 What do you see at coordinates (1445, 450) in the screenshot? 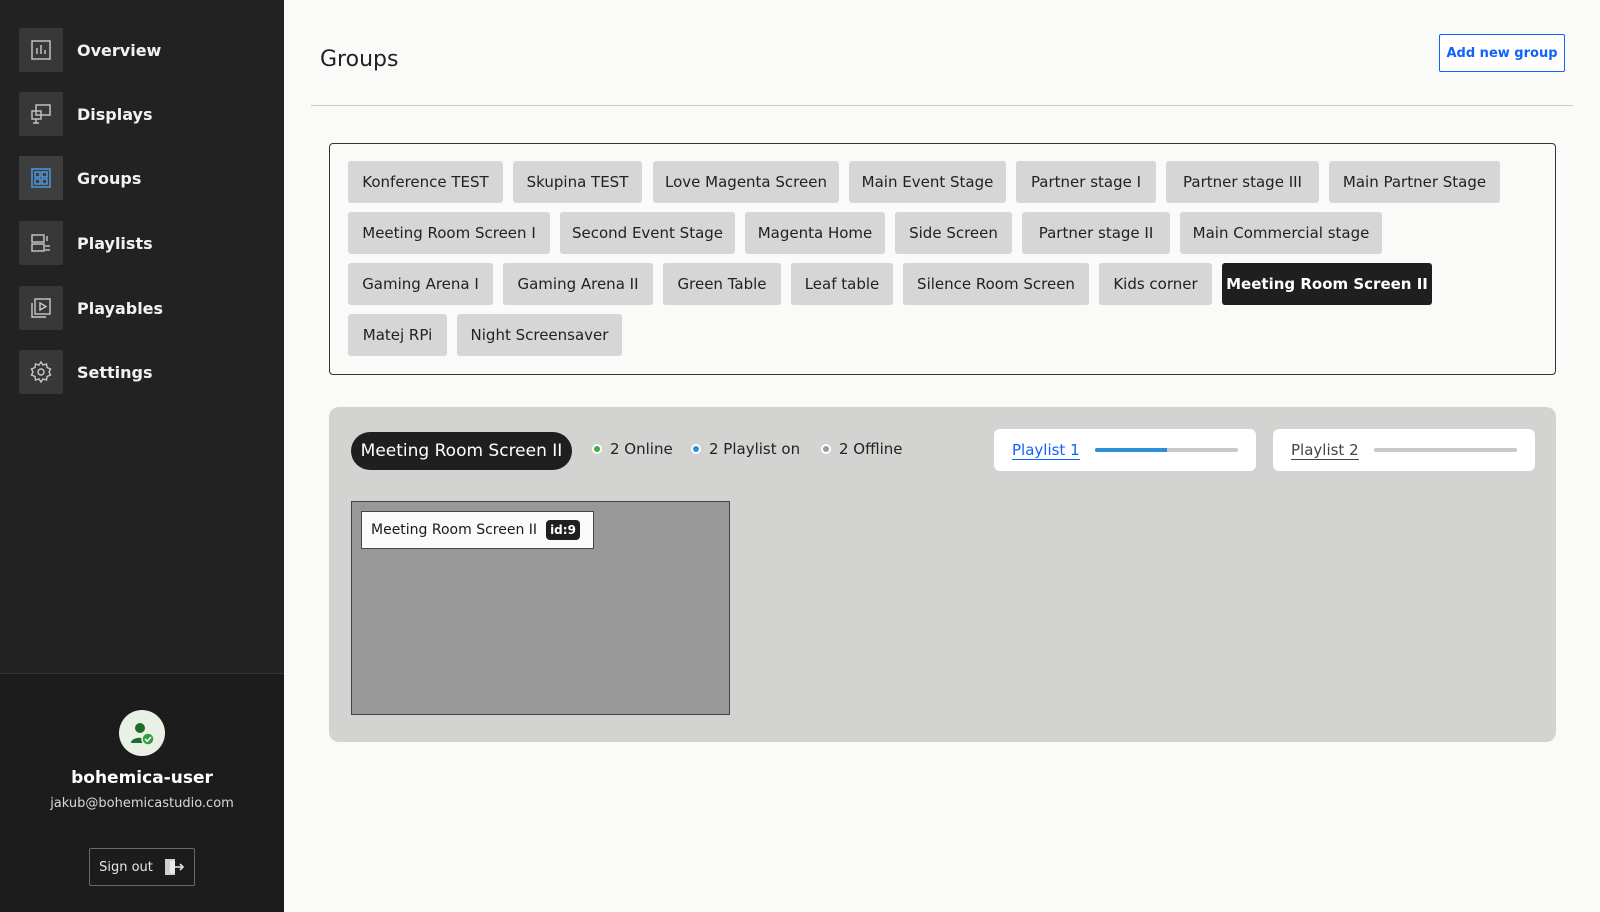
I see `playlist-2-progress` at bounding box center [1445, 450].